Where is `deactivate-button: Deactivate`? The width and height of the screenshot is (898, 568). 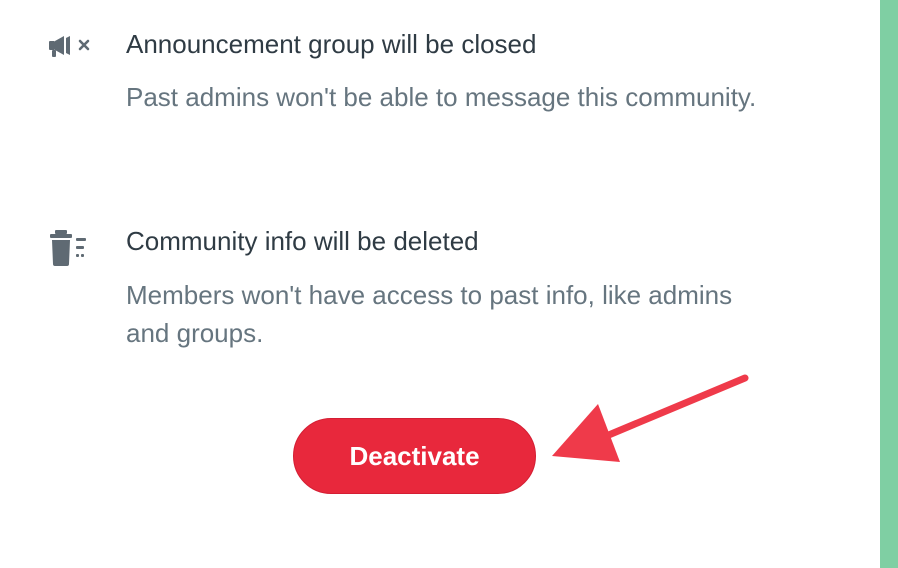
deactivate-button: Deactivate is located at coordinates (414, 456).